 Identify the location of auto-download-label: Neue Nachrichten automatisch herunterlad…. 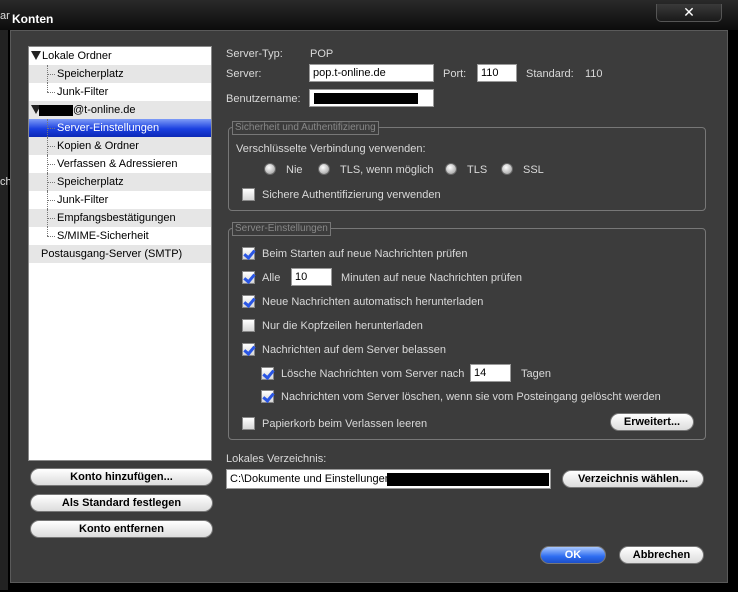
(373, 302).